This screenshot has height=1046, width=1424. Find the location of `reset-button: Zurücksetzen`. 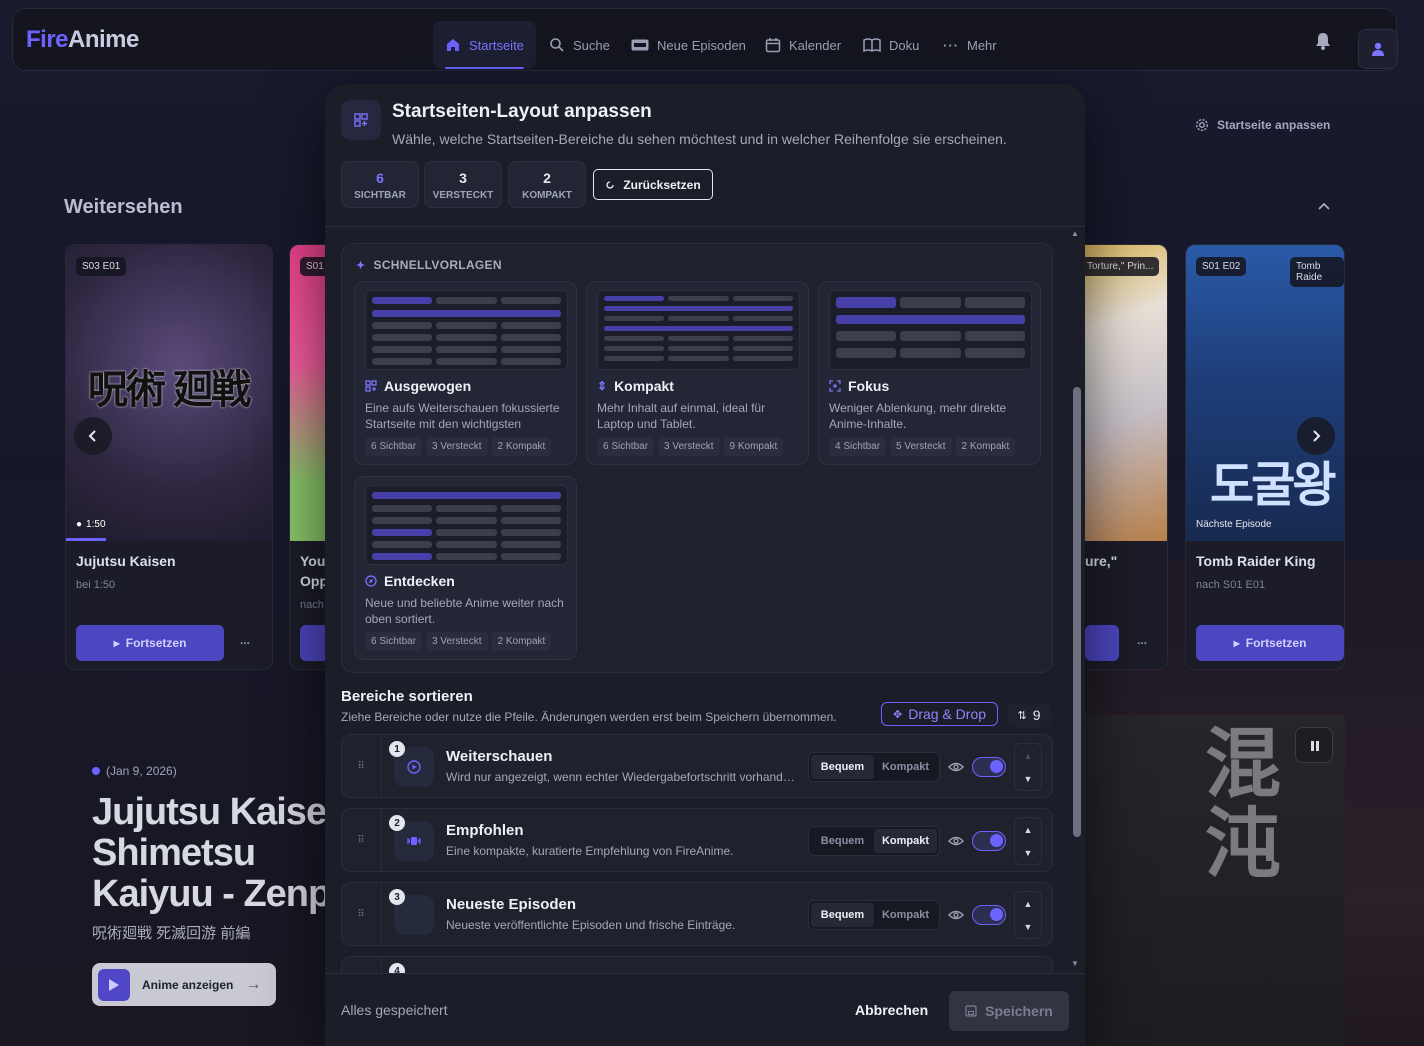

reset-button: Zurücksetzen is located at coordinates (653, 184).